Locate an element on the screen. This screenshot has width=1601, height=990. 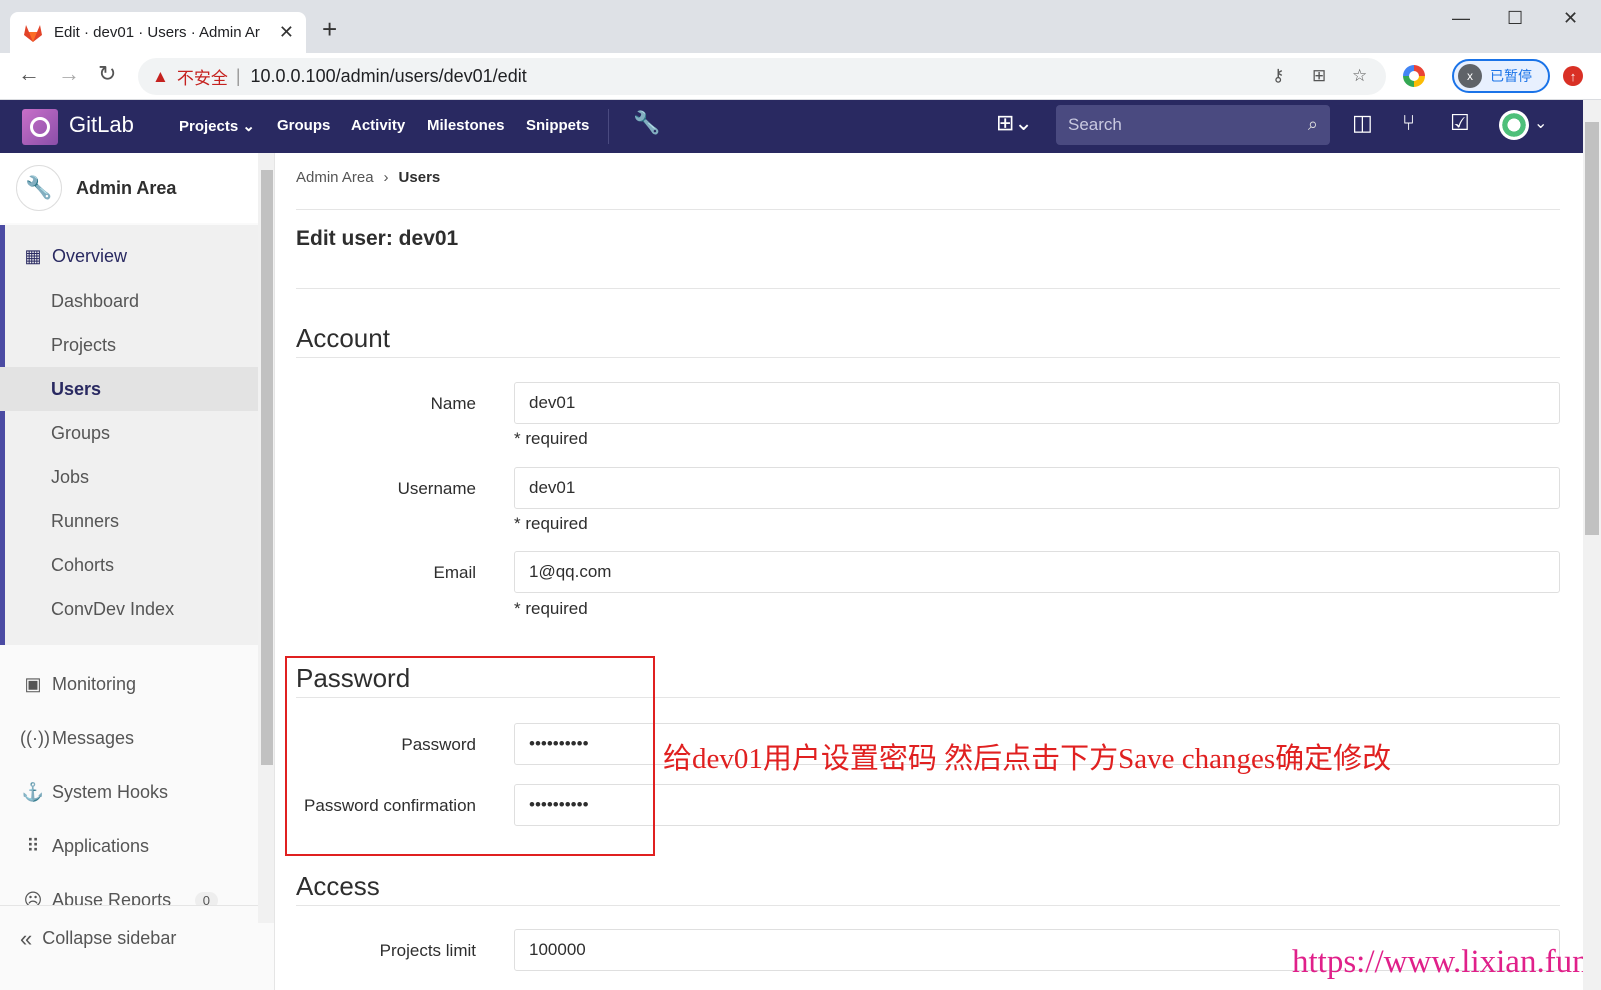
projects-limit-label: Projects limit is located at coordinates (427, 950).